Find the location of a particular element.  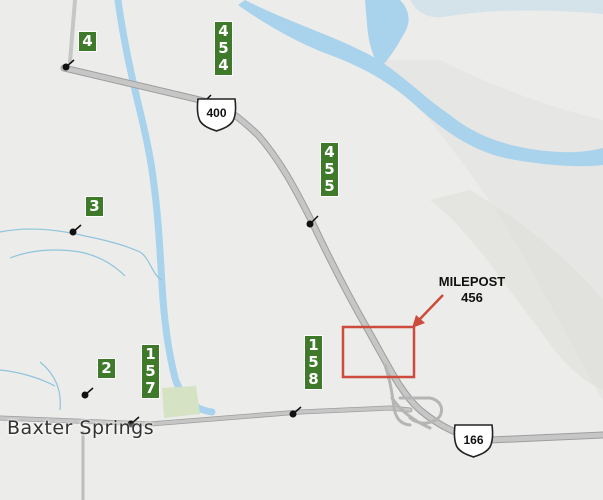

milepost-3: 3 is located at coordinates (94, 206).